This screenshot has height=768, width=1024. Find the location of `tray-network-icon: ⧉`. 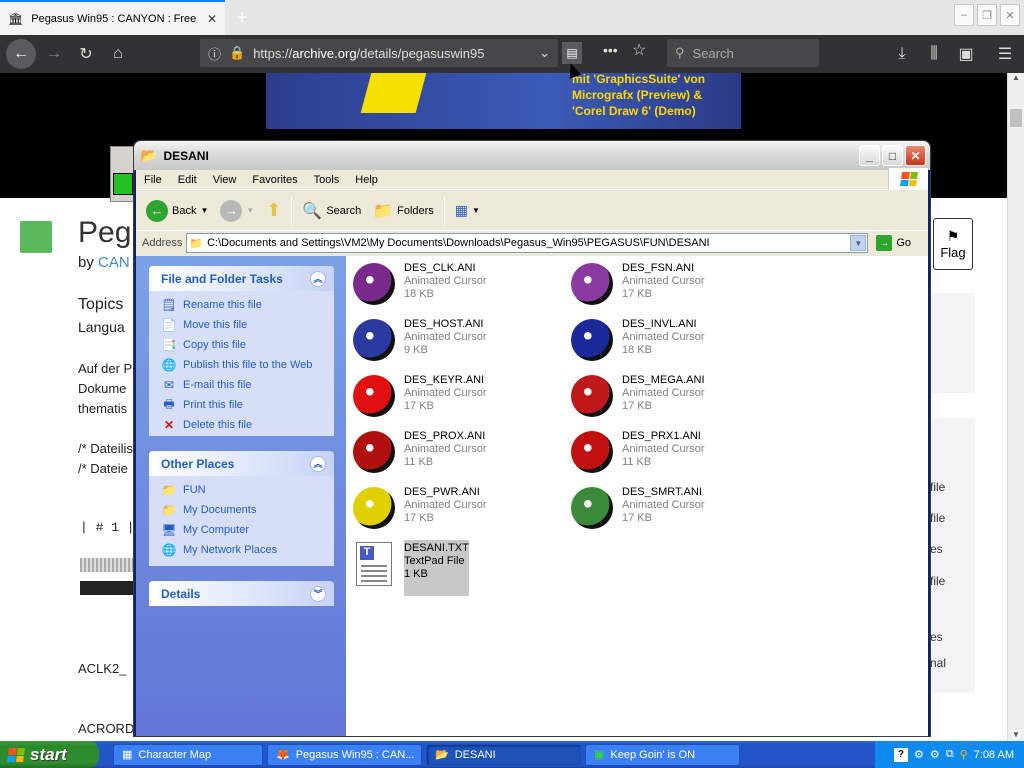

tray-network-icon: ⧉ is located at coordinates (950, 754).